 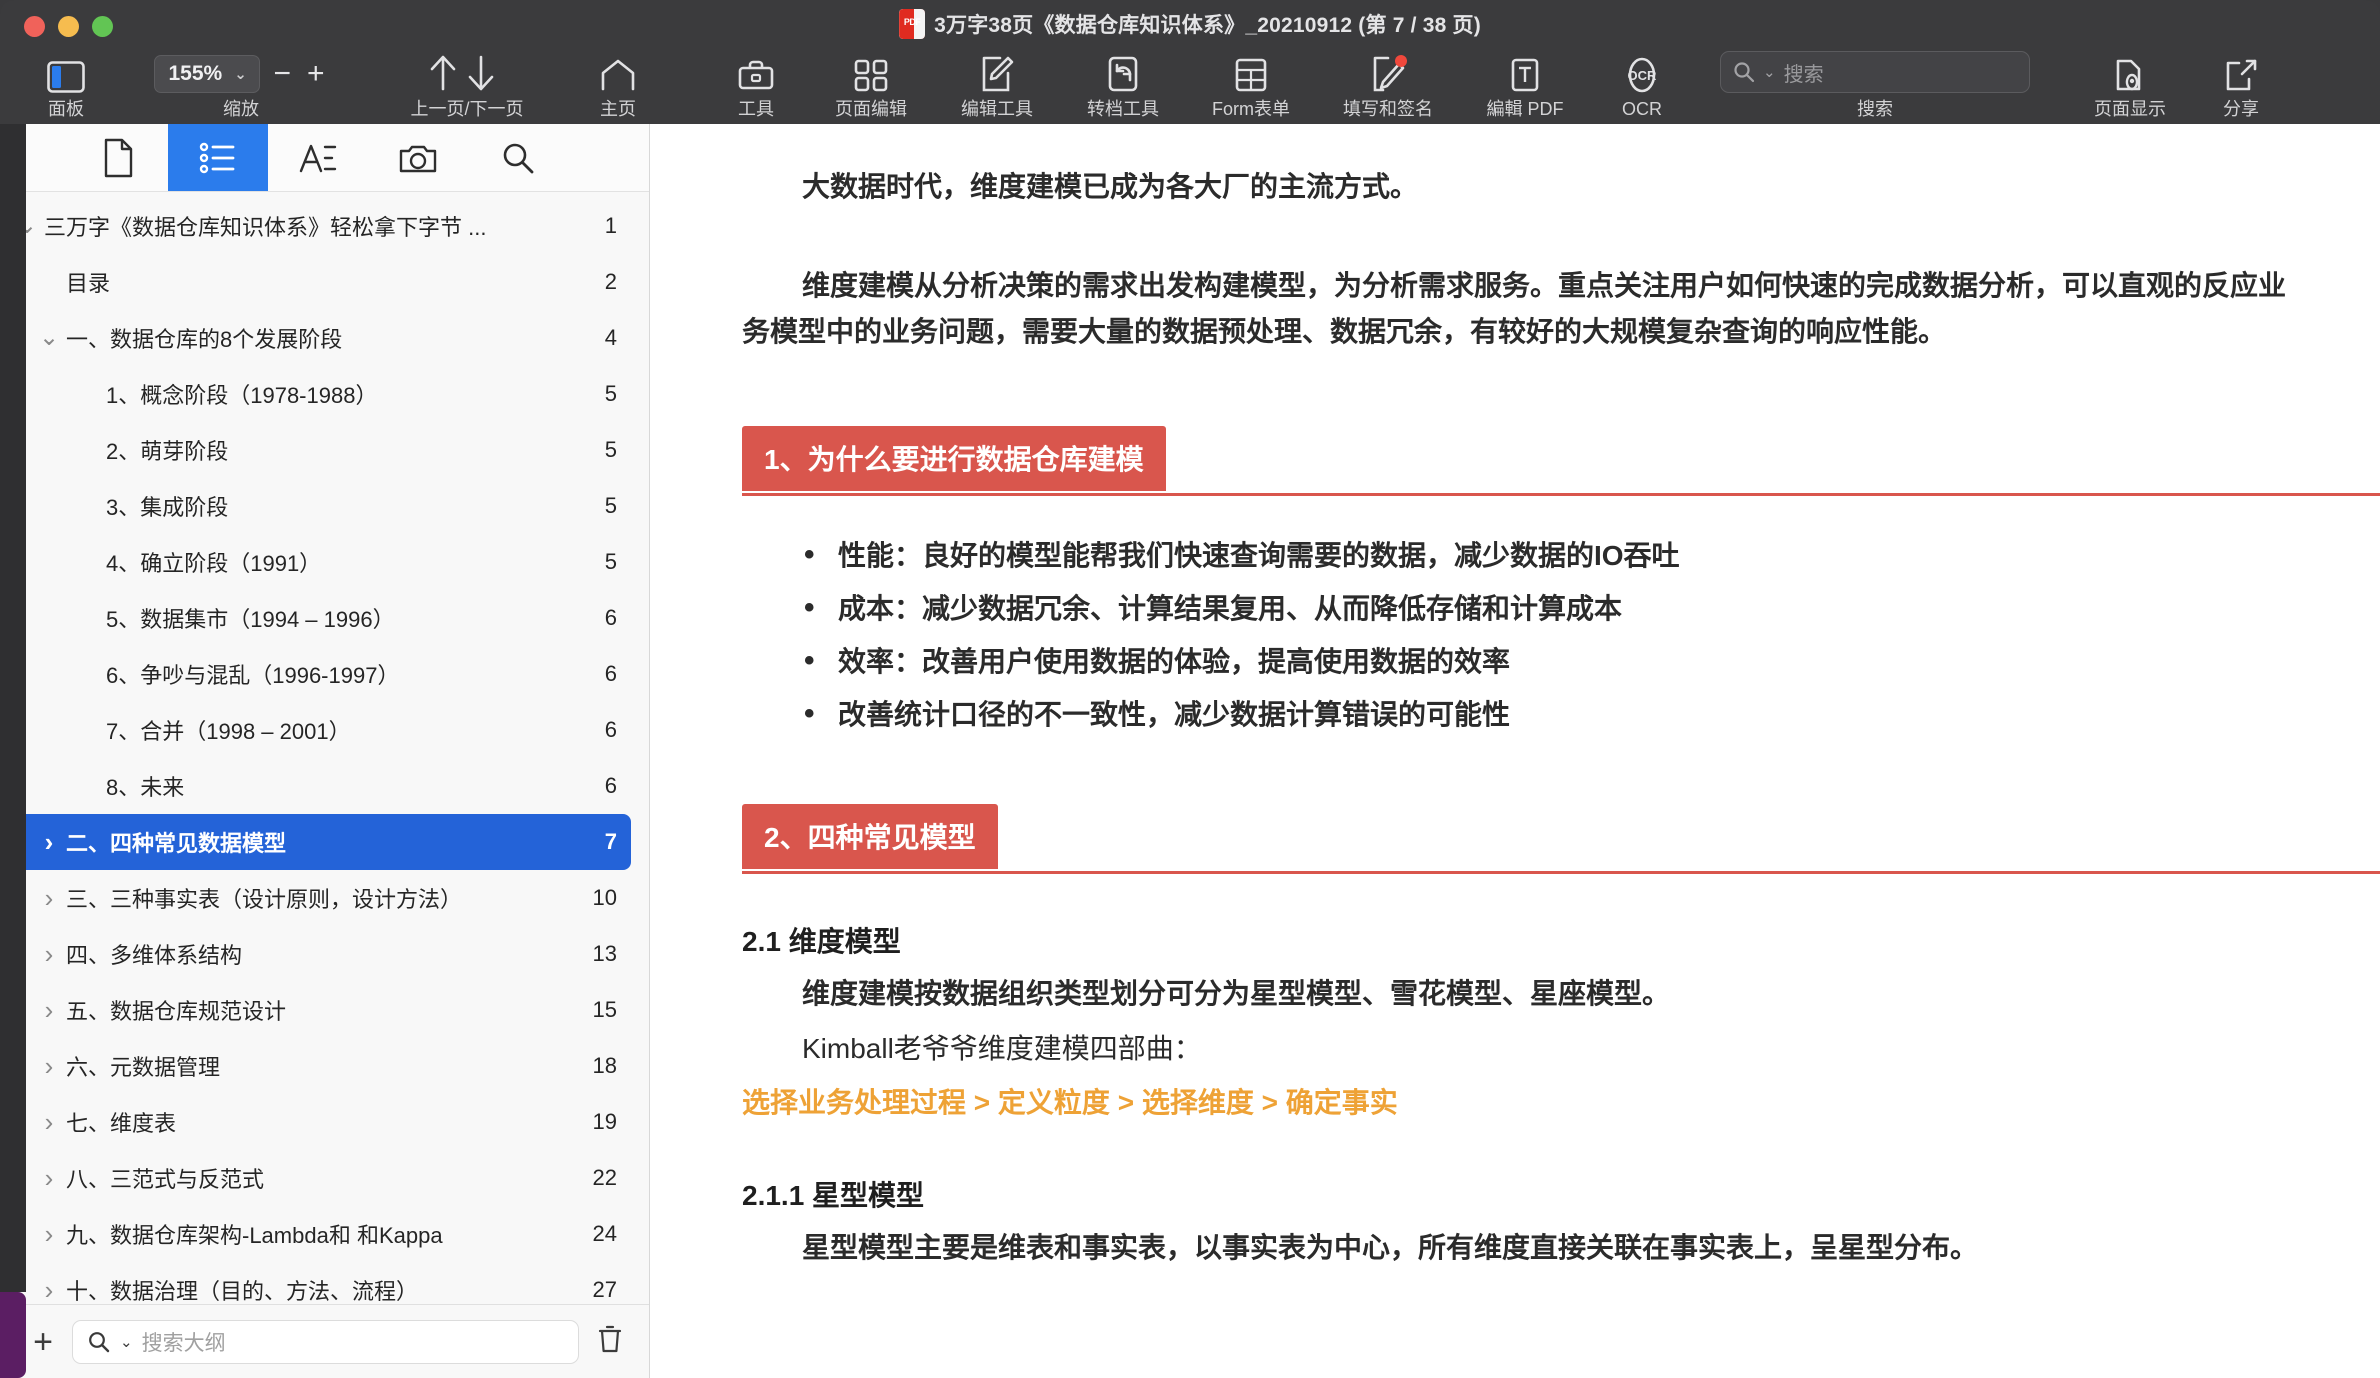 I want to click on outline-row-label: 八、三范式与反范式, so click(x=165, y=1179).